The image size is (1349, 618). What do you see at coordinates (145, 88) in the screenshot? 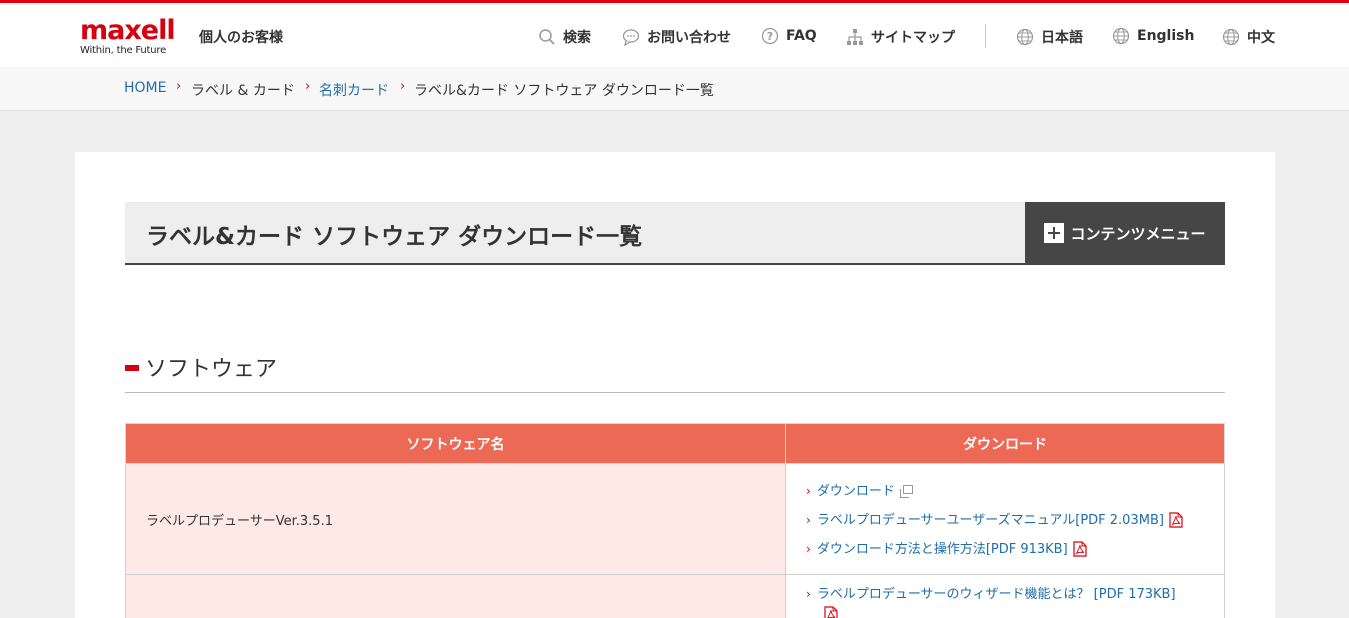
I see `breadcrumb-home: HOME` at bounding box center [145, 88].